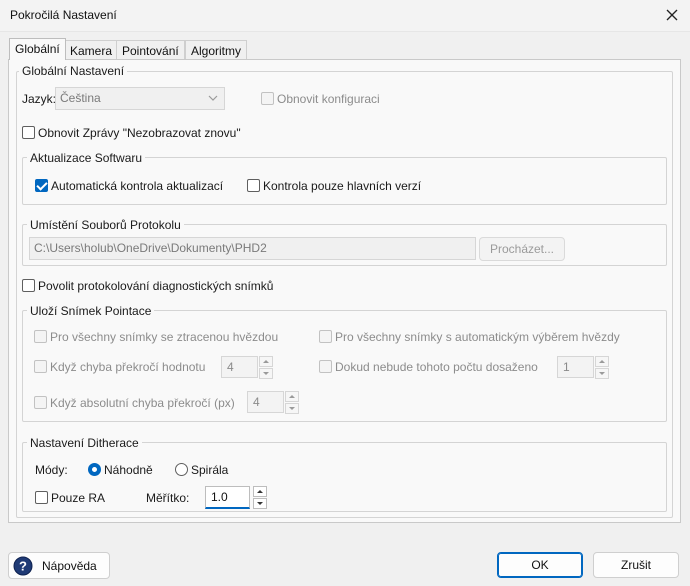  Describe the element at coordinates (41, 497) in the screenshot. I see `ra-only-checkbox` at that location.